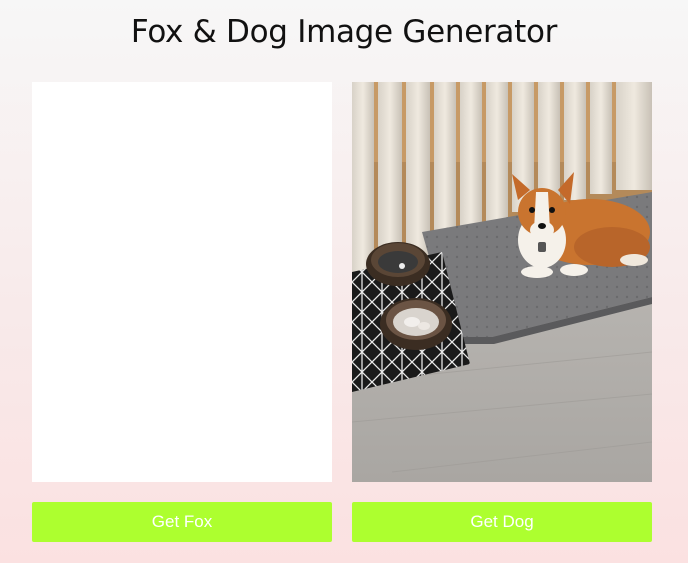 The image size is (688, 563). I want to click on get-dog-button: Get Dog, so click(502, 522).